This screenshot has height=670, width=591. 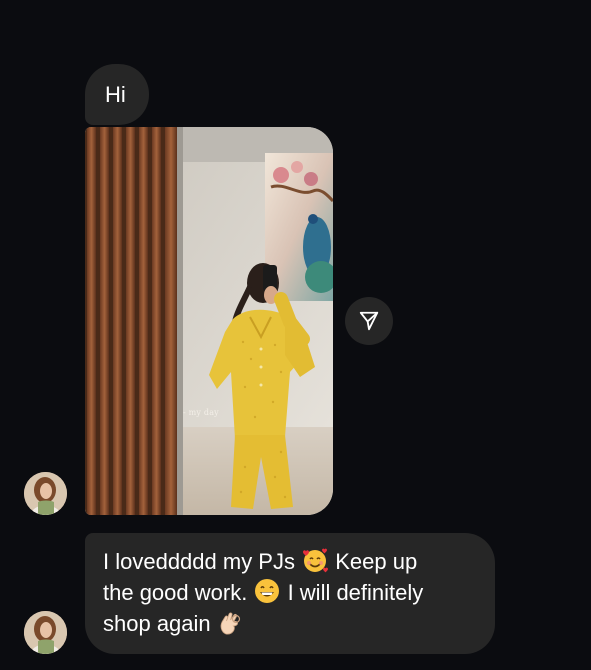 What do you see at coordinates (230, 623) in the screenshot?
I see `ok-hand-emoji` at bounding box center [230, 623].